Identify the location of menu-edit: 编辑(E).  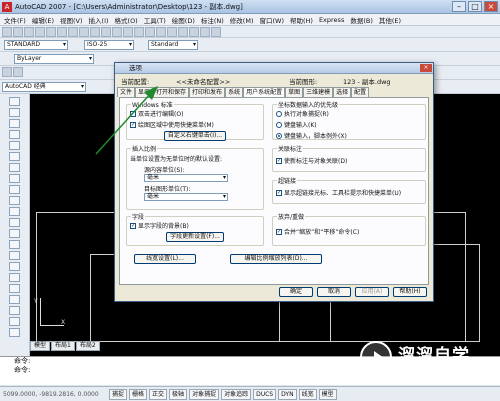
(43, 20).